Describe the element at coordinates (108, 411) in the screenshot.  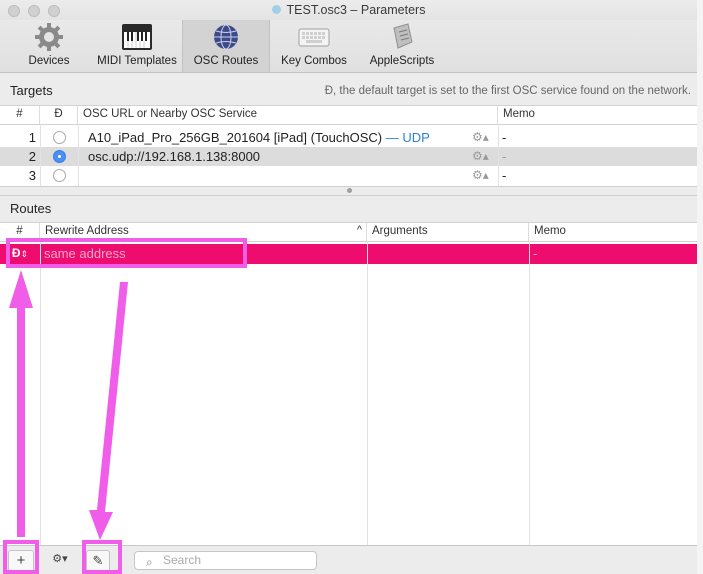
I see `annotation-arrow-down` at that location.